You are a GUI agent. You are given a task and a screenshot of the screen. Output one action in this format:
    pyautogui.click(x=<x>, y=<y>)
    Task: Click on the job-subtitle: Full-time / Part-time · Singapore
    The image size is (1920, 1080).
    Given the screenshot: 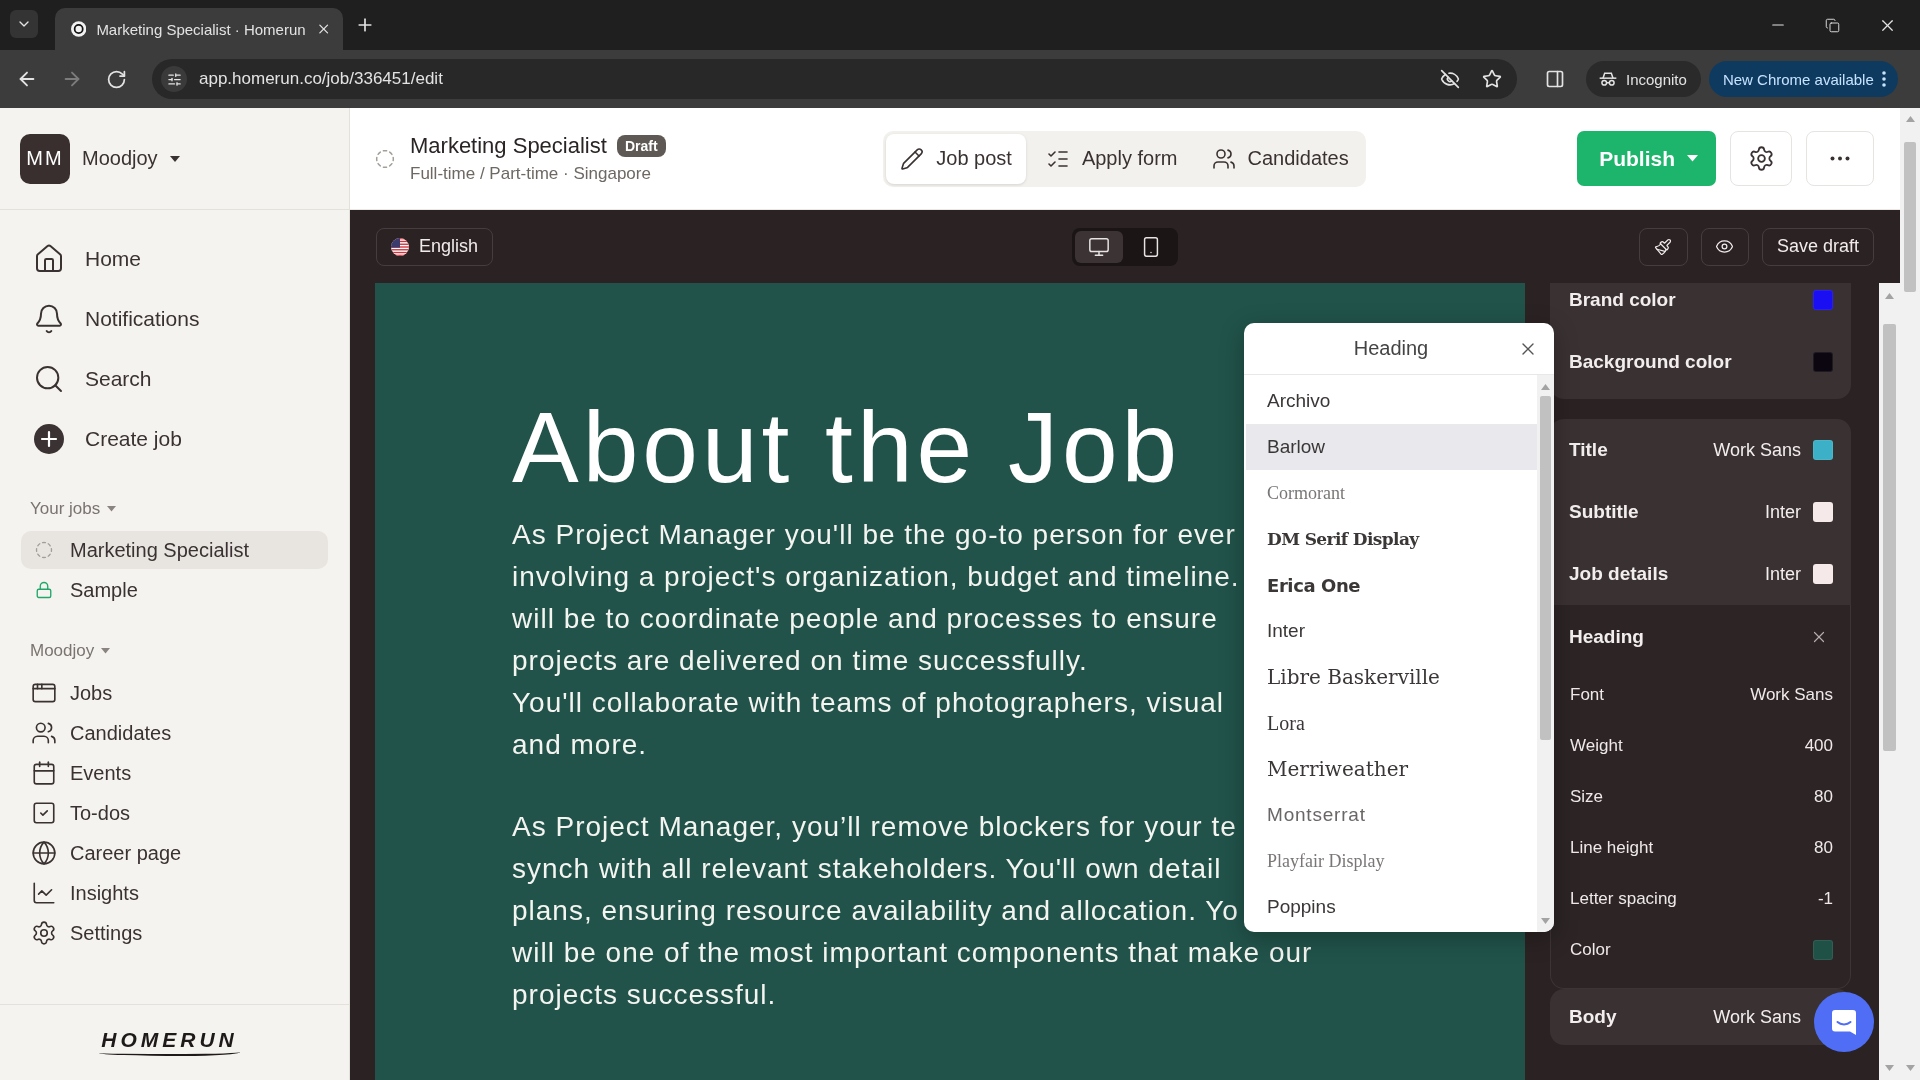 What is the action you would take?
    pyautogui.click(x=531, y=174)
    